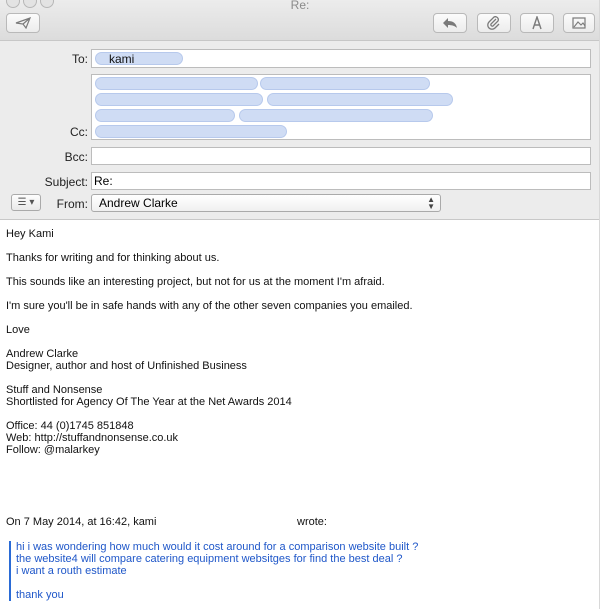 The image size is (600, 609). I want to click on from-value: Andrew Clarke, so click(138, 203).